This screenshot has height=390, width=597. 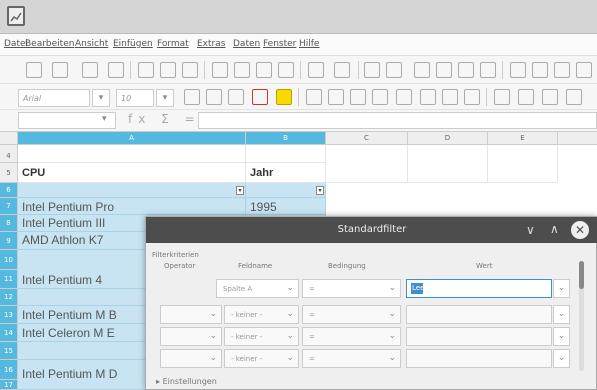 I want to click on field-name-select-1: Spalte A ⌄, so click(x=257, y=288).